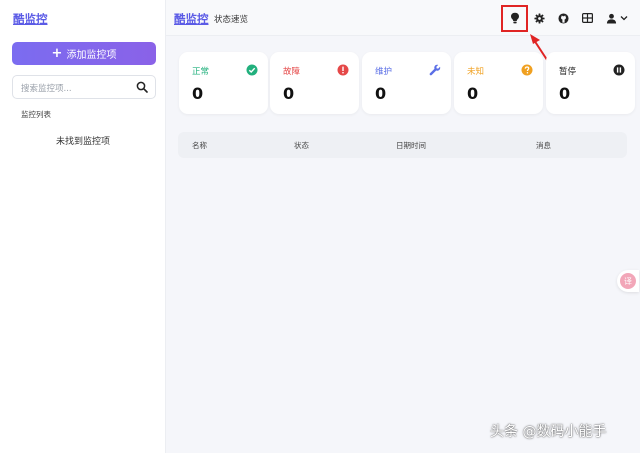 The height and width of the screenshot is (453, 640). What do you see at coordinates (301, 145) in the screenshot?
I see `column-status: 状态` at bounding box center [301, 145].